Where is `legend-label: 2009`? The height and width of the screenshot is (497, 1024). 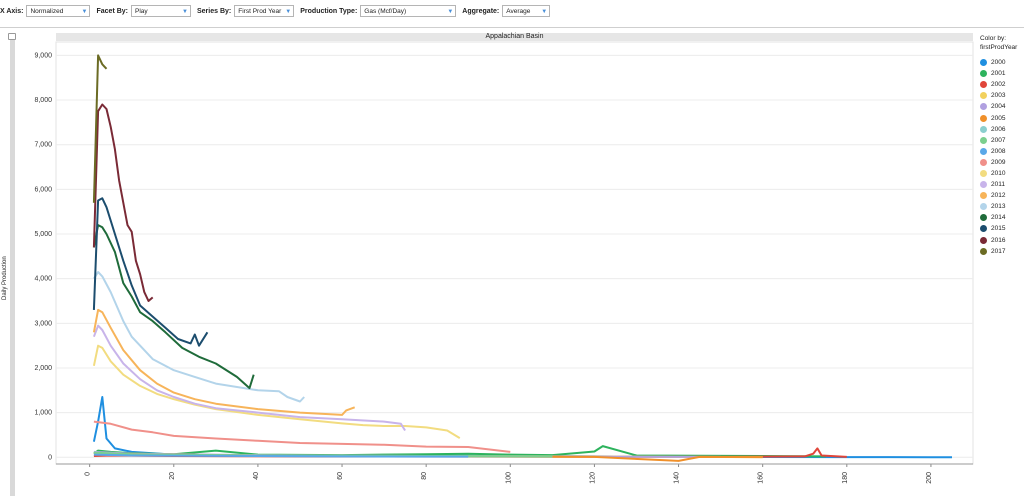
legend-label: 2009 is located at coordinates (998, 162).